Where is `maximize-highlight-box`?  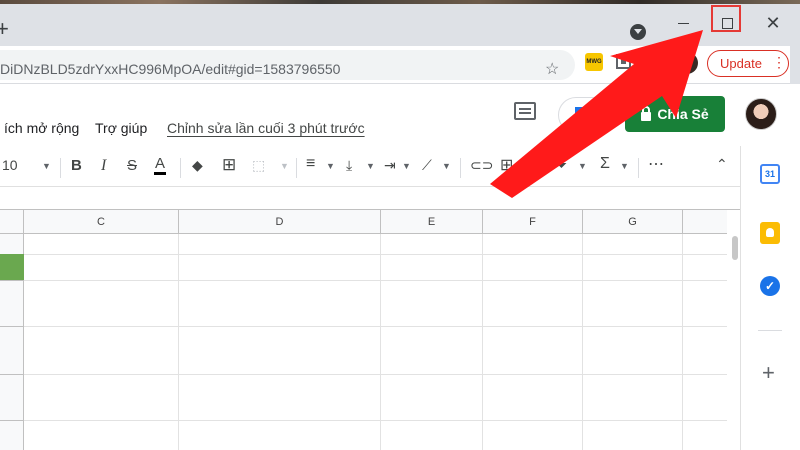
maximize-highlight-box is located at coordinates (726, 18).